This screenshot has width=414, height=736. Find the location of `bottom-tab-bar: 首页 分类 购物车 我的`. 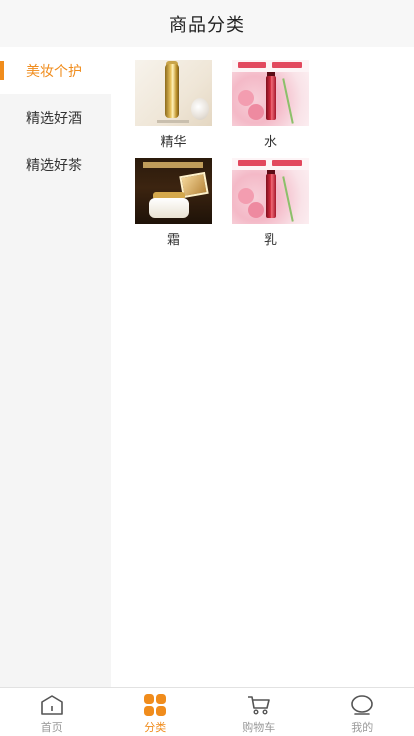

bottom-tab-bar: 首页 分类 购物车 我的 is located at coordinates (207, 711).